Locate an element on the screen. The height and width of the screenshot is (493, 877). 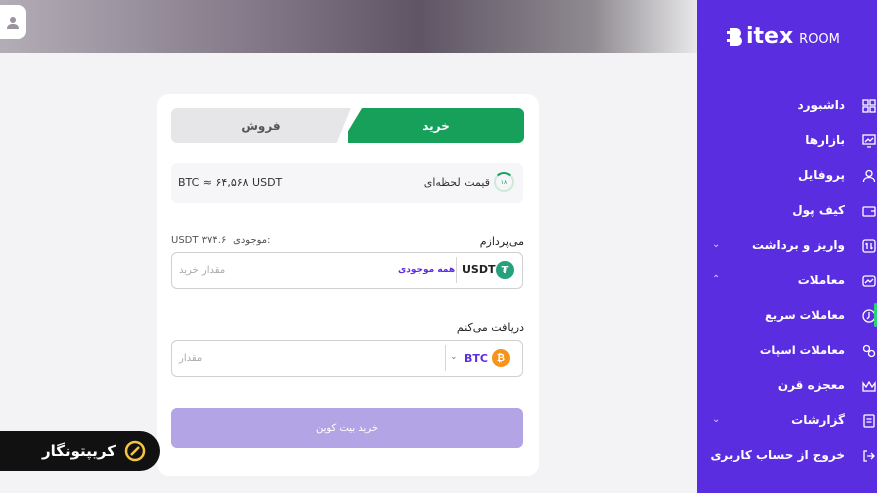
wallet-icon is located at coordinates (869, 211).